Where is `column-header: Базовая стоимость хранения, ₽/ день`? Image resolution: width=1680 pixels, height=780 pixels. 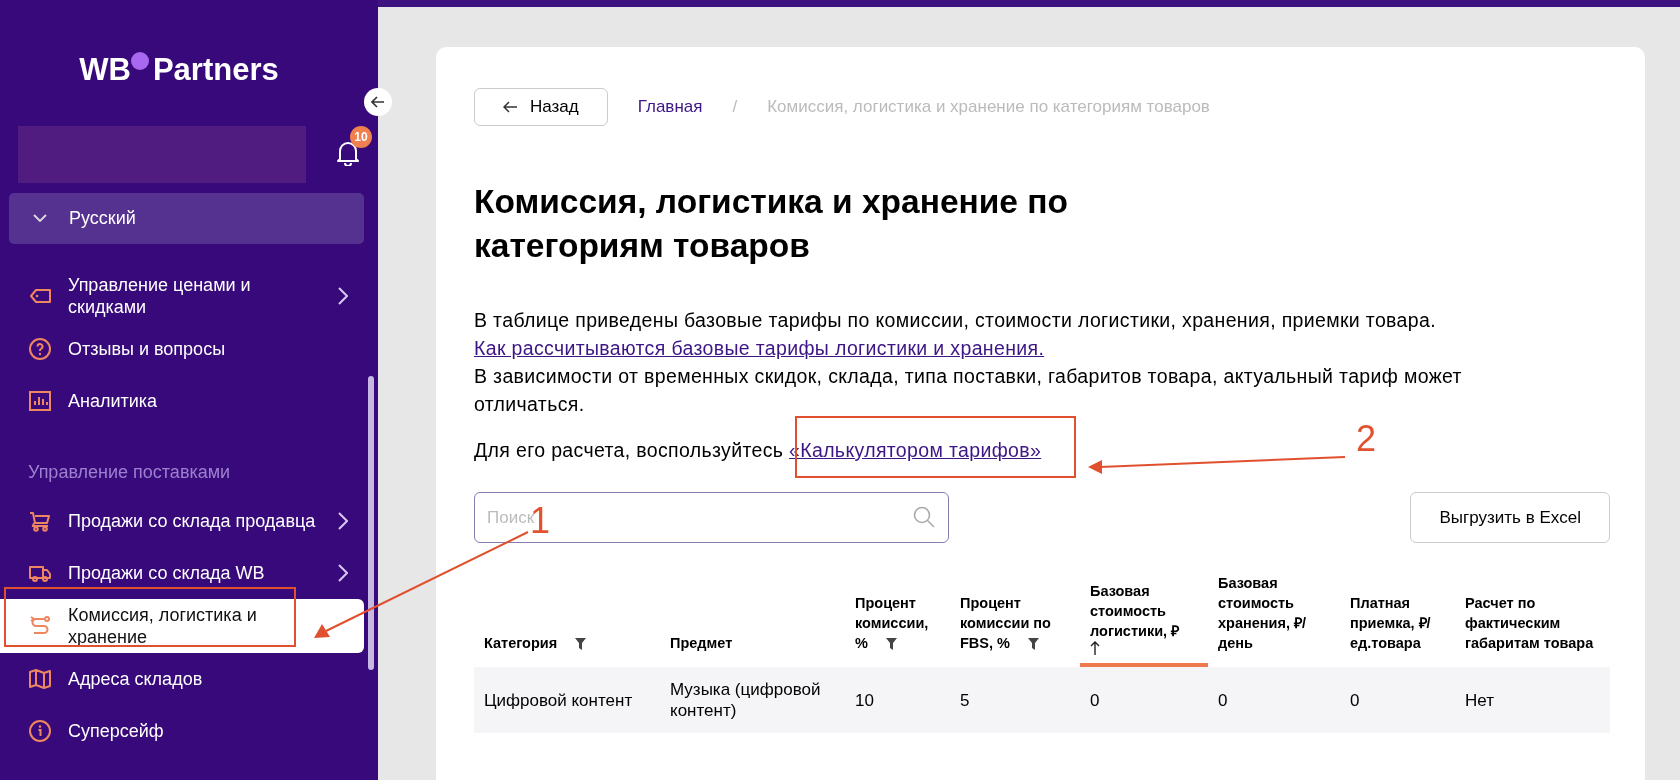
column-header: Базовая стоимость хранения, ₽/ день is located at coordinates (1274, 620).